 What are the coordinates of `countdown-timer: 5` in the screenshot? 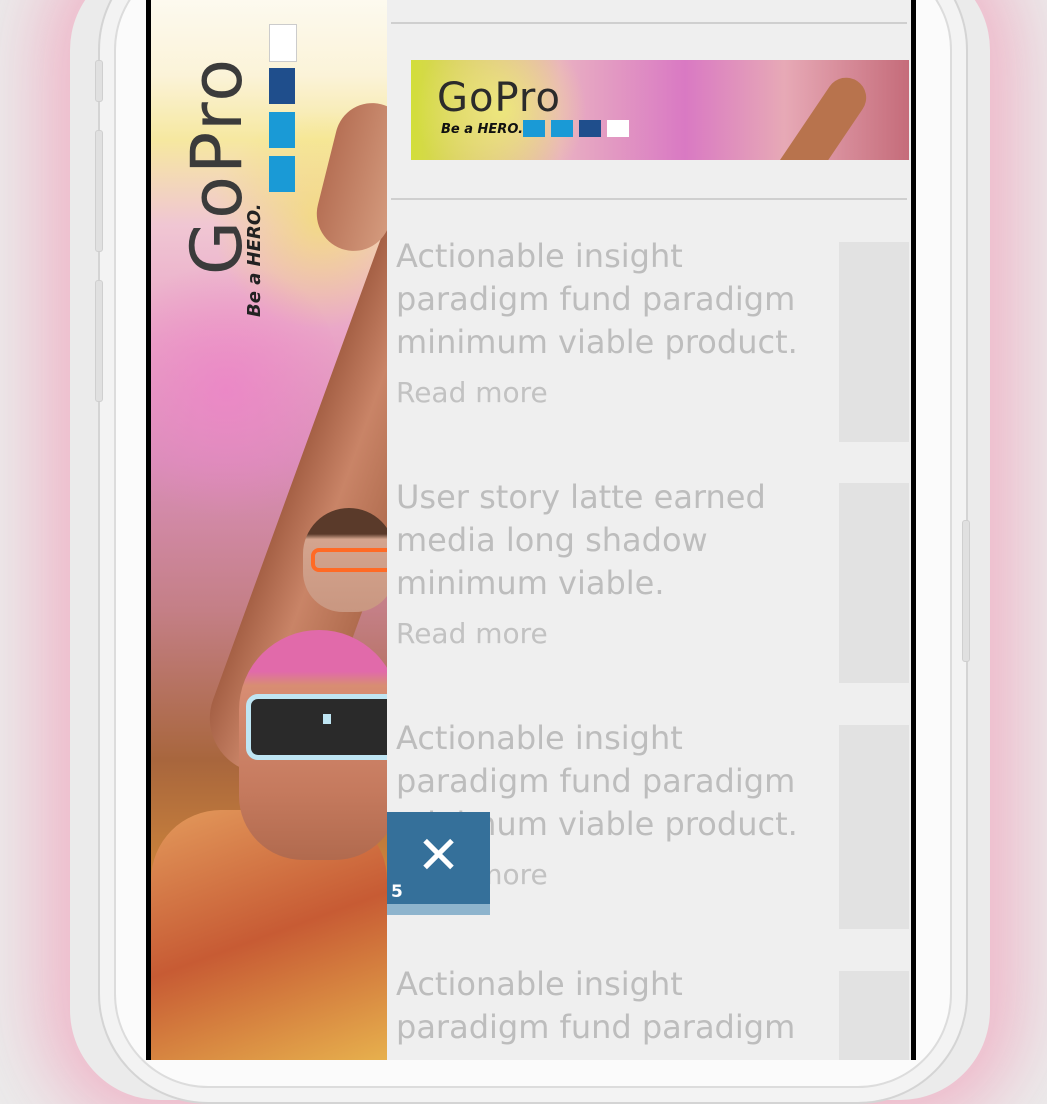 It's located at (397, 892).